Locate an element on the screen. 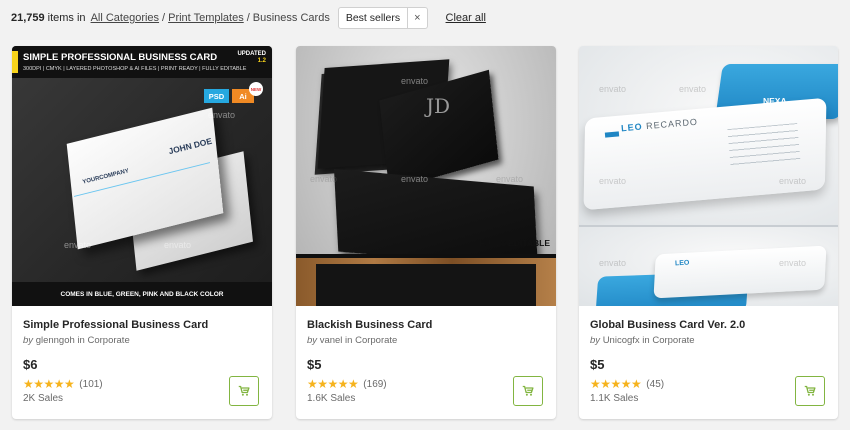 This screenshot has height=430, width=850. thumb-divider is located at coordinates (708, 226).